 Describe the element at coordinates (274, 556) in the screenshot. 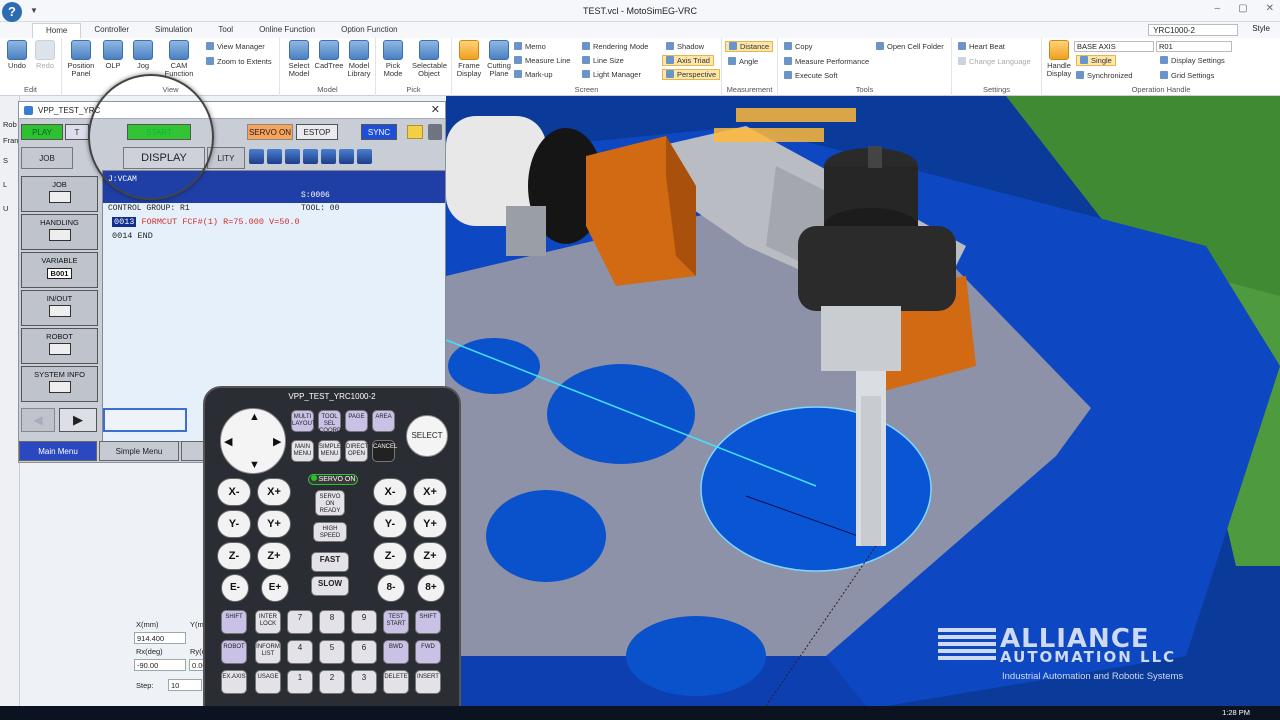

I see `axis-z-plus-key: Z+` at that location.